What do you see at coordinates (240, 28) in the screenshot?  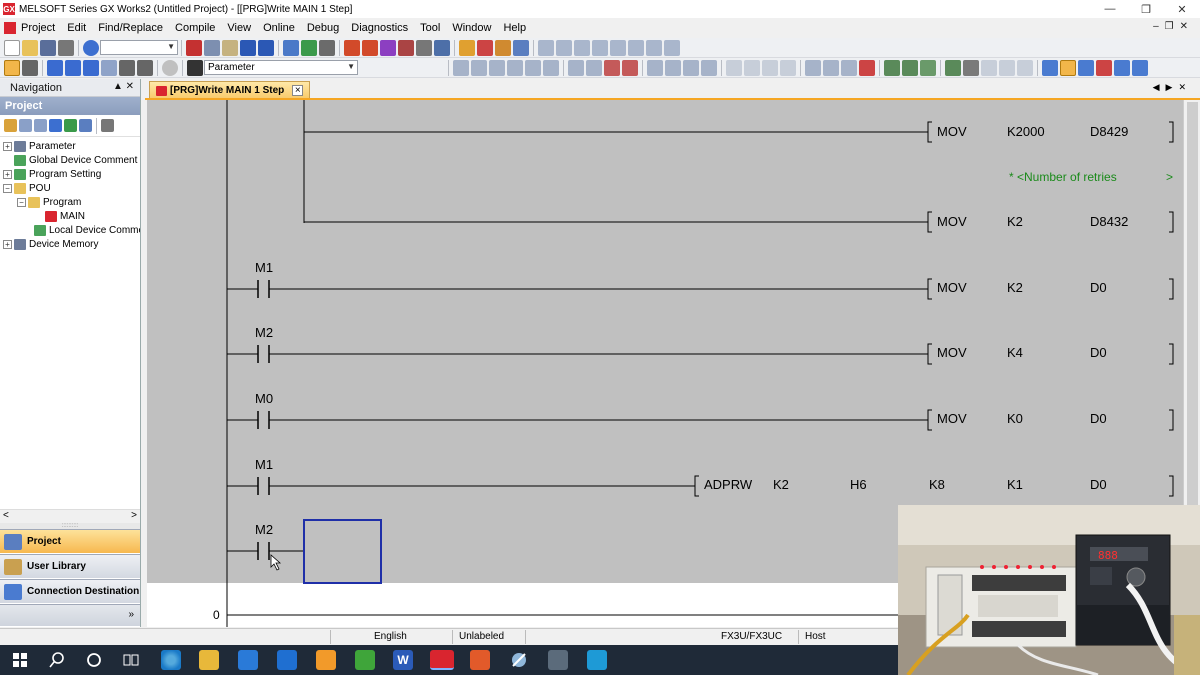 I see `menu-view: View` at bounding box center [240, 28].